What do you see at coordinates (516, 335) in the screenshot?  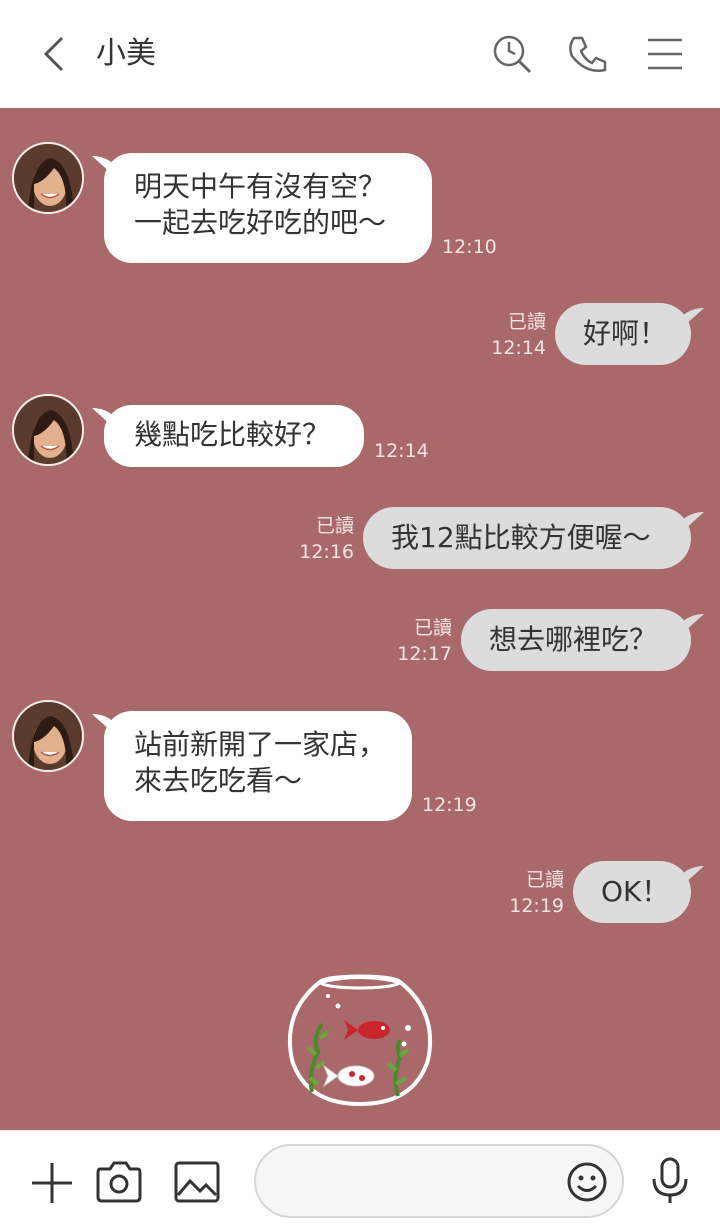 I see `read-status: 已讀 12:14` at bounding box center [516, 335].